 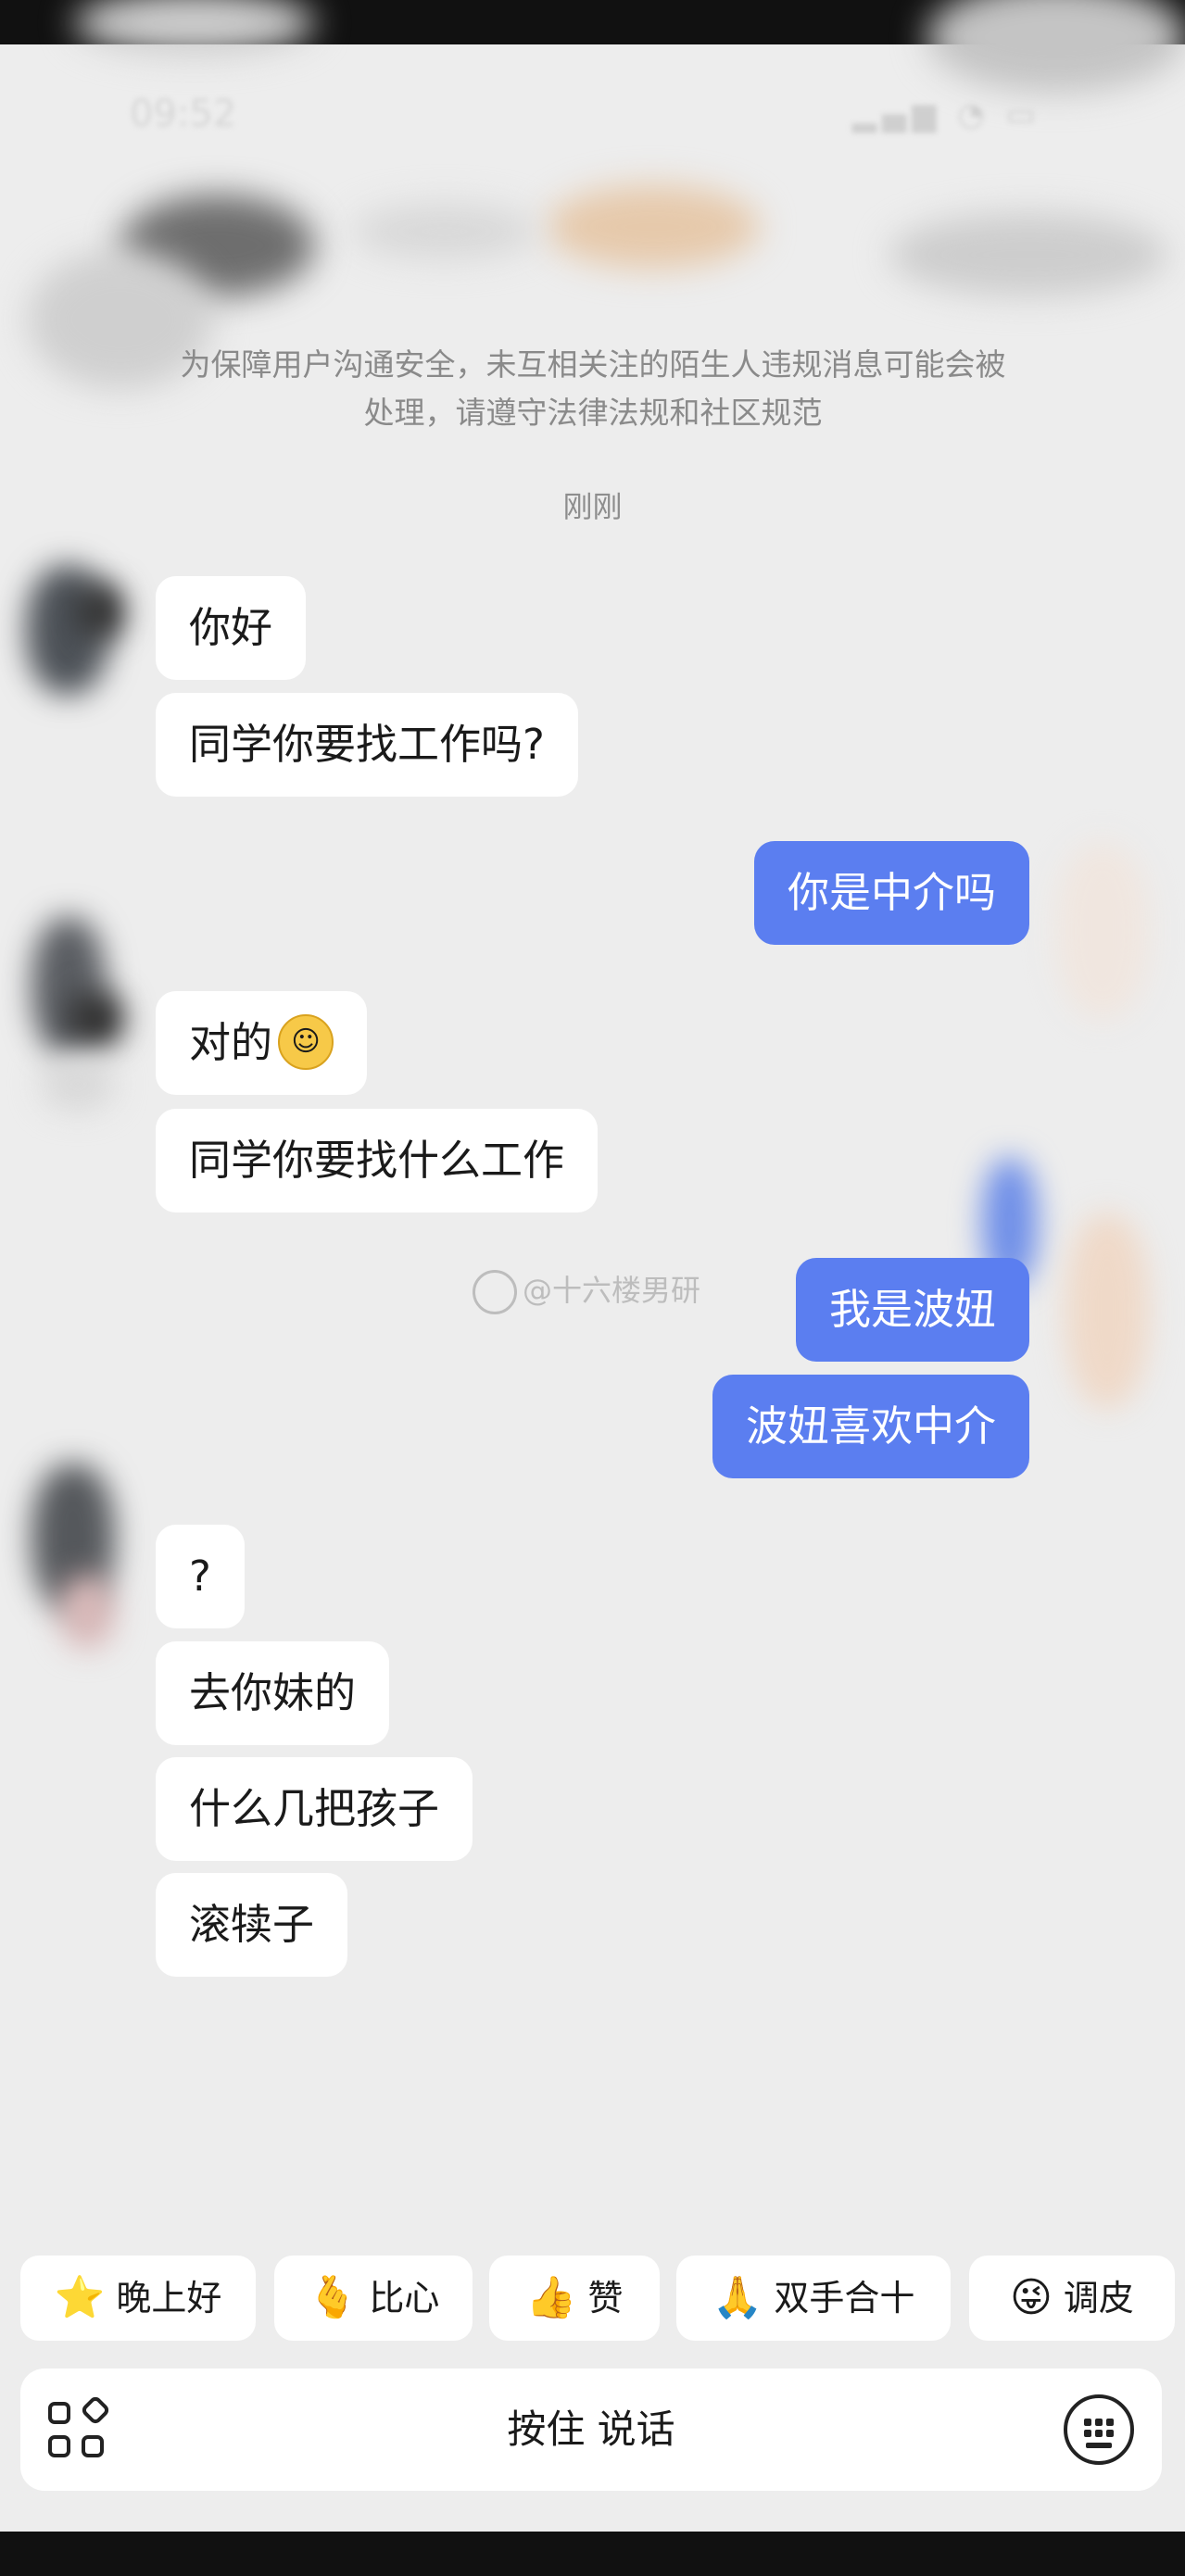 What do you see at coordinates (232, 628) in the screenshot?
I see `received-message: 你好` at bounding box center [232, 628].